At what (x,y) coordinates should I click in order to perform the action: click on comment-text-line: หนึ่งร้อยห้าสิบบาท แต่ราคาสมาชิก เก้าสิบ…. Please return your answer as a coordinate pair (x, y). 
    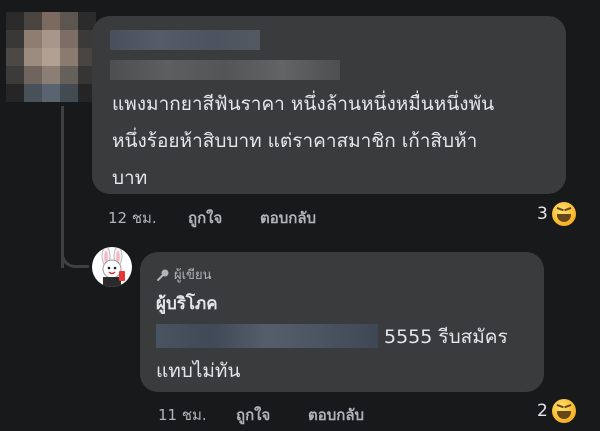
    Looking at the image, I should click on (295, 141).